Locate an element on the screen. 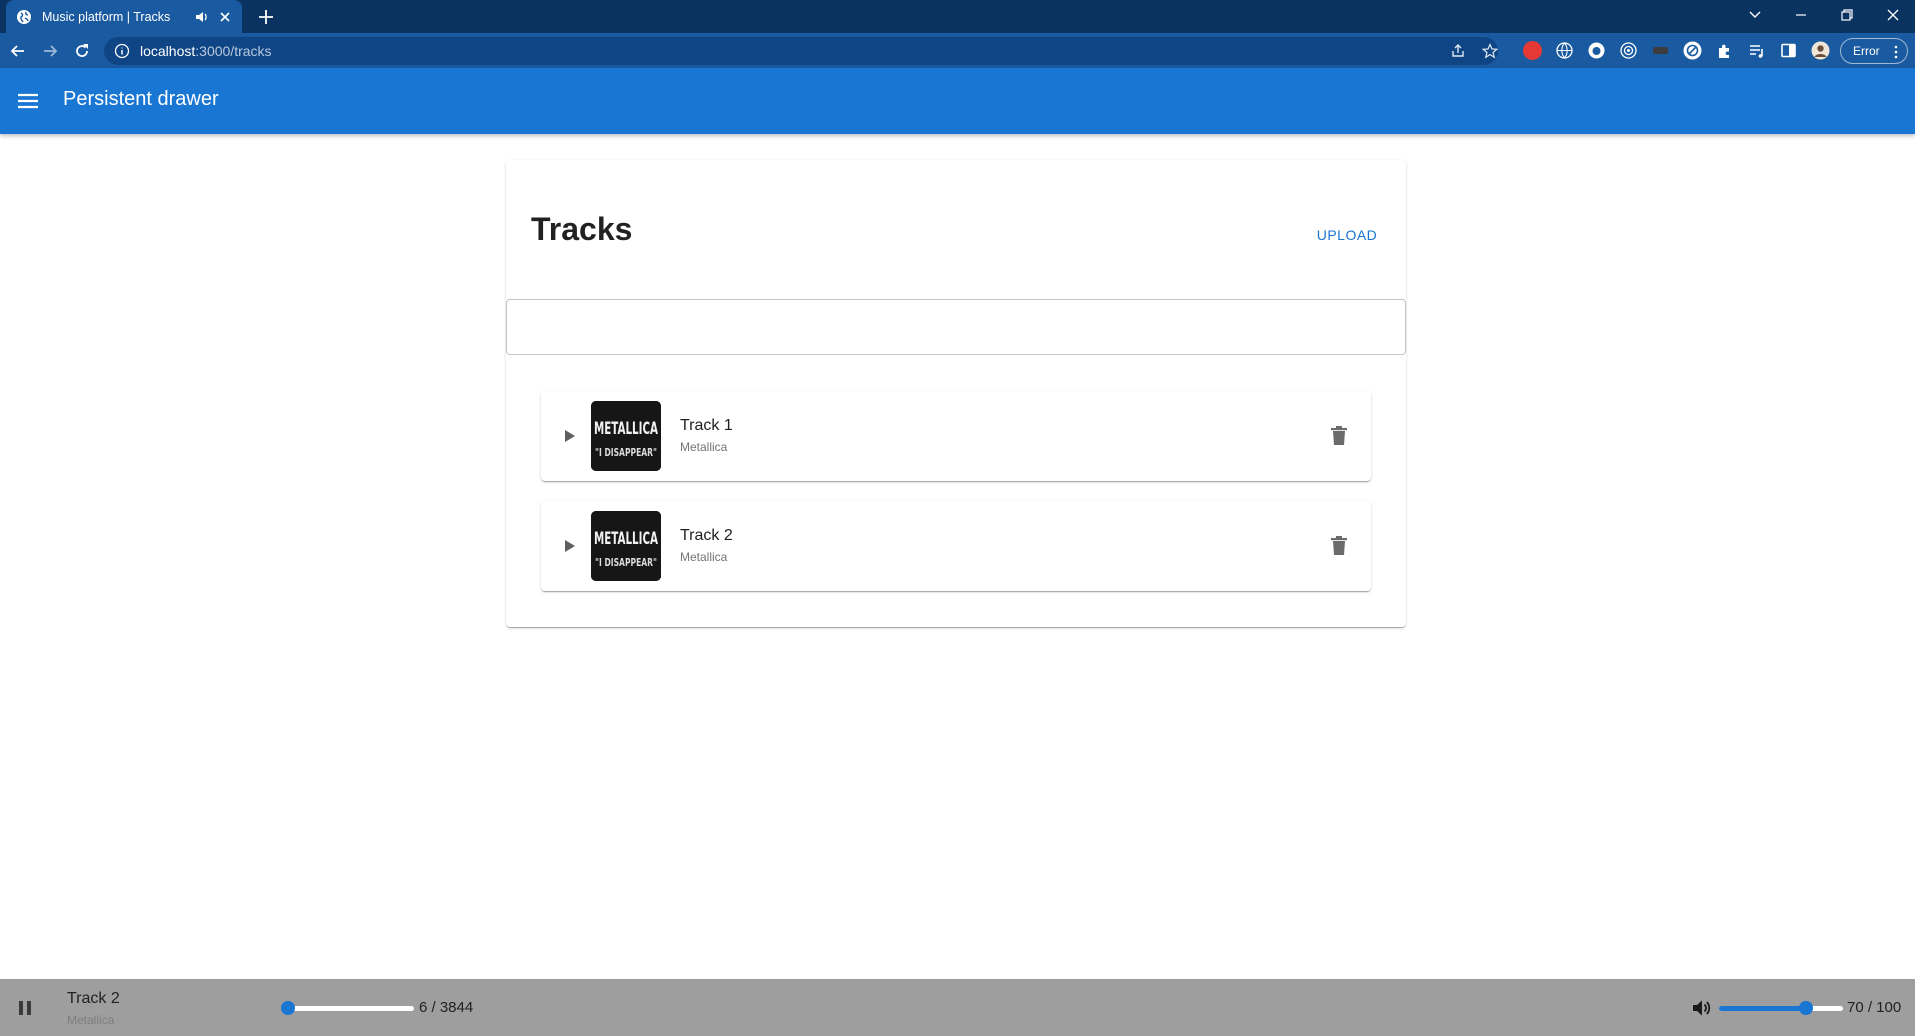  progress-slider-rail is located at coordinates (351, 1008).